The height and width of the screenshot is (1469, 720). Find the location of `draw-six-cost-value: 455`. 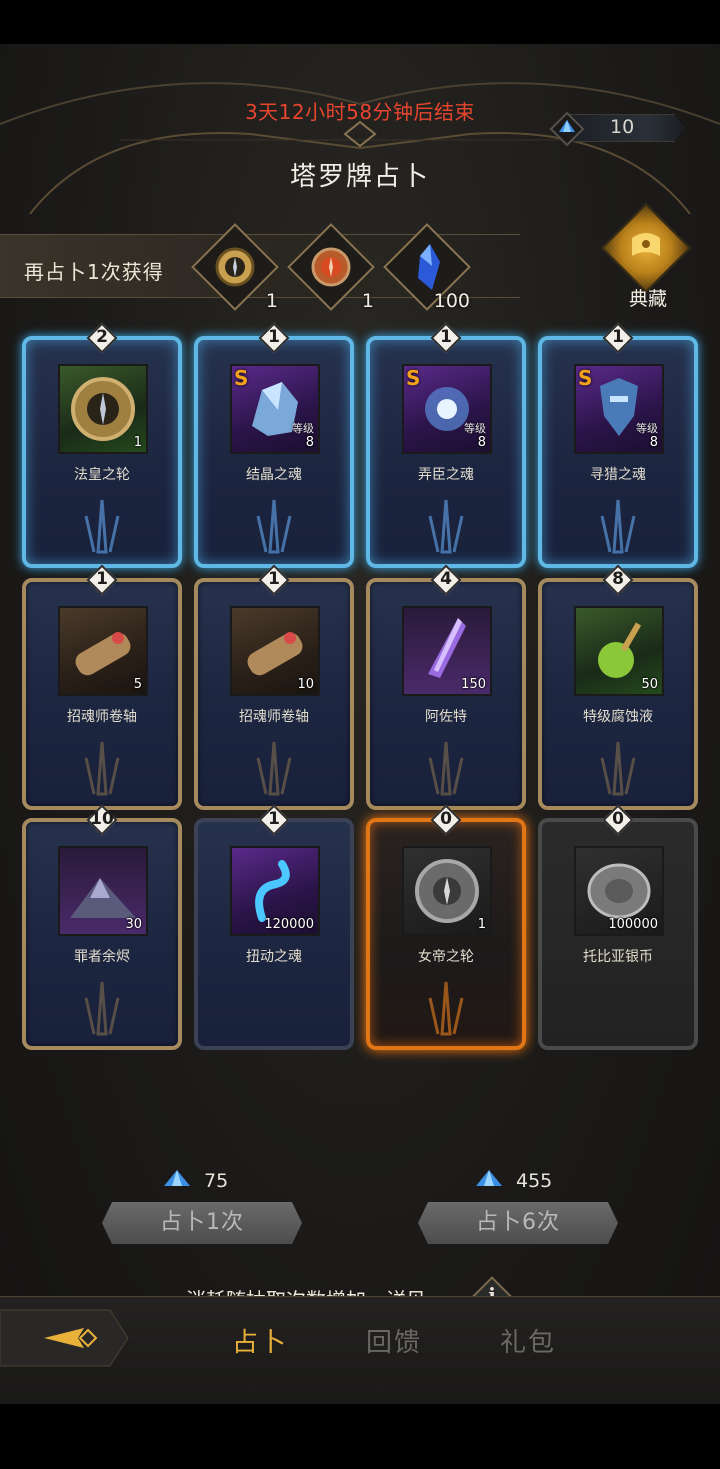

draw-six-cost-value: 455 is located at coordinates (534, 1181).